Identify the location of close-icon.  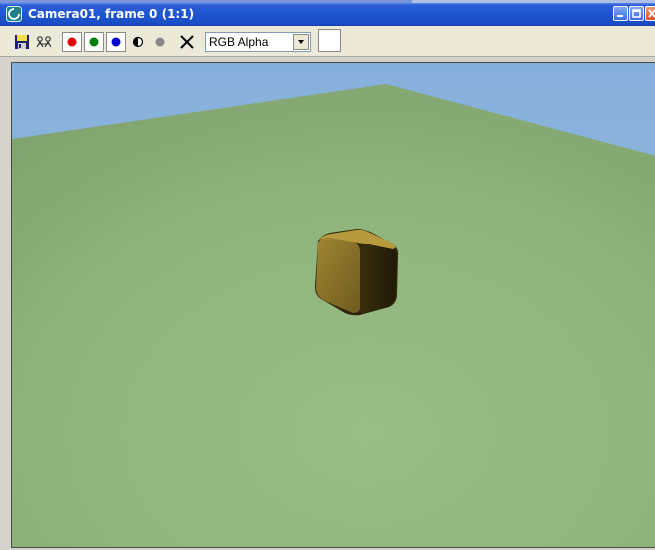
(651, 13).